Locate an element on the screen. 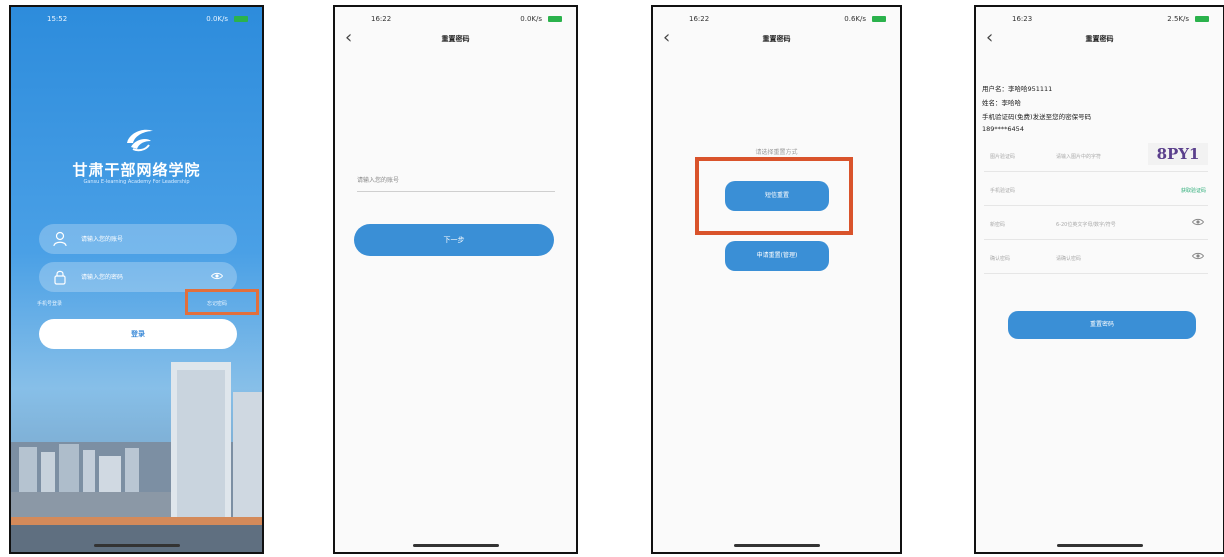 This screenshot has height=557, width=1224. get-code-button: 获取验证码 is located at coordinates (1193, 190).